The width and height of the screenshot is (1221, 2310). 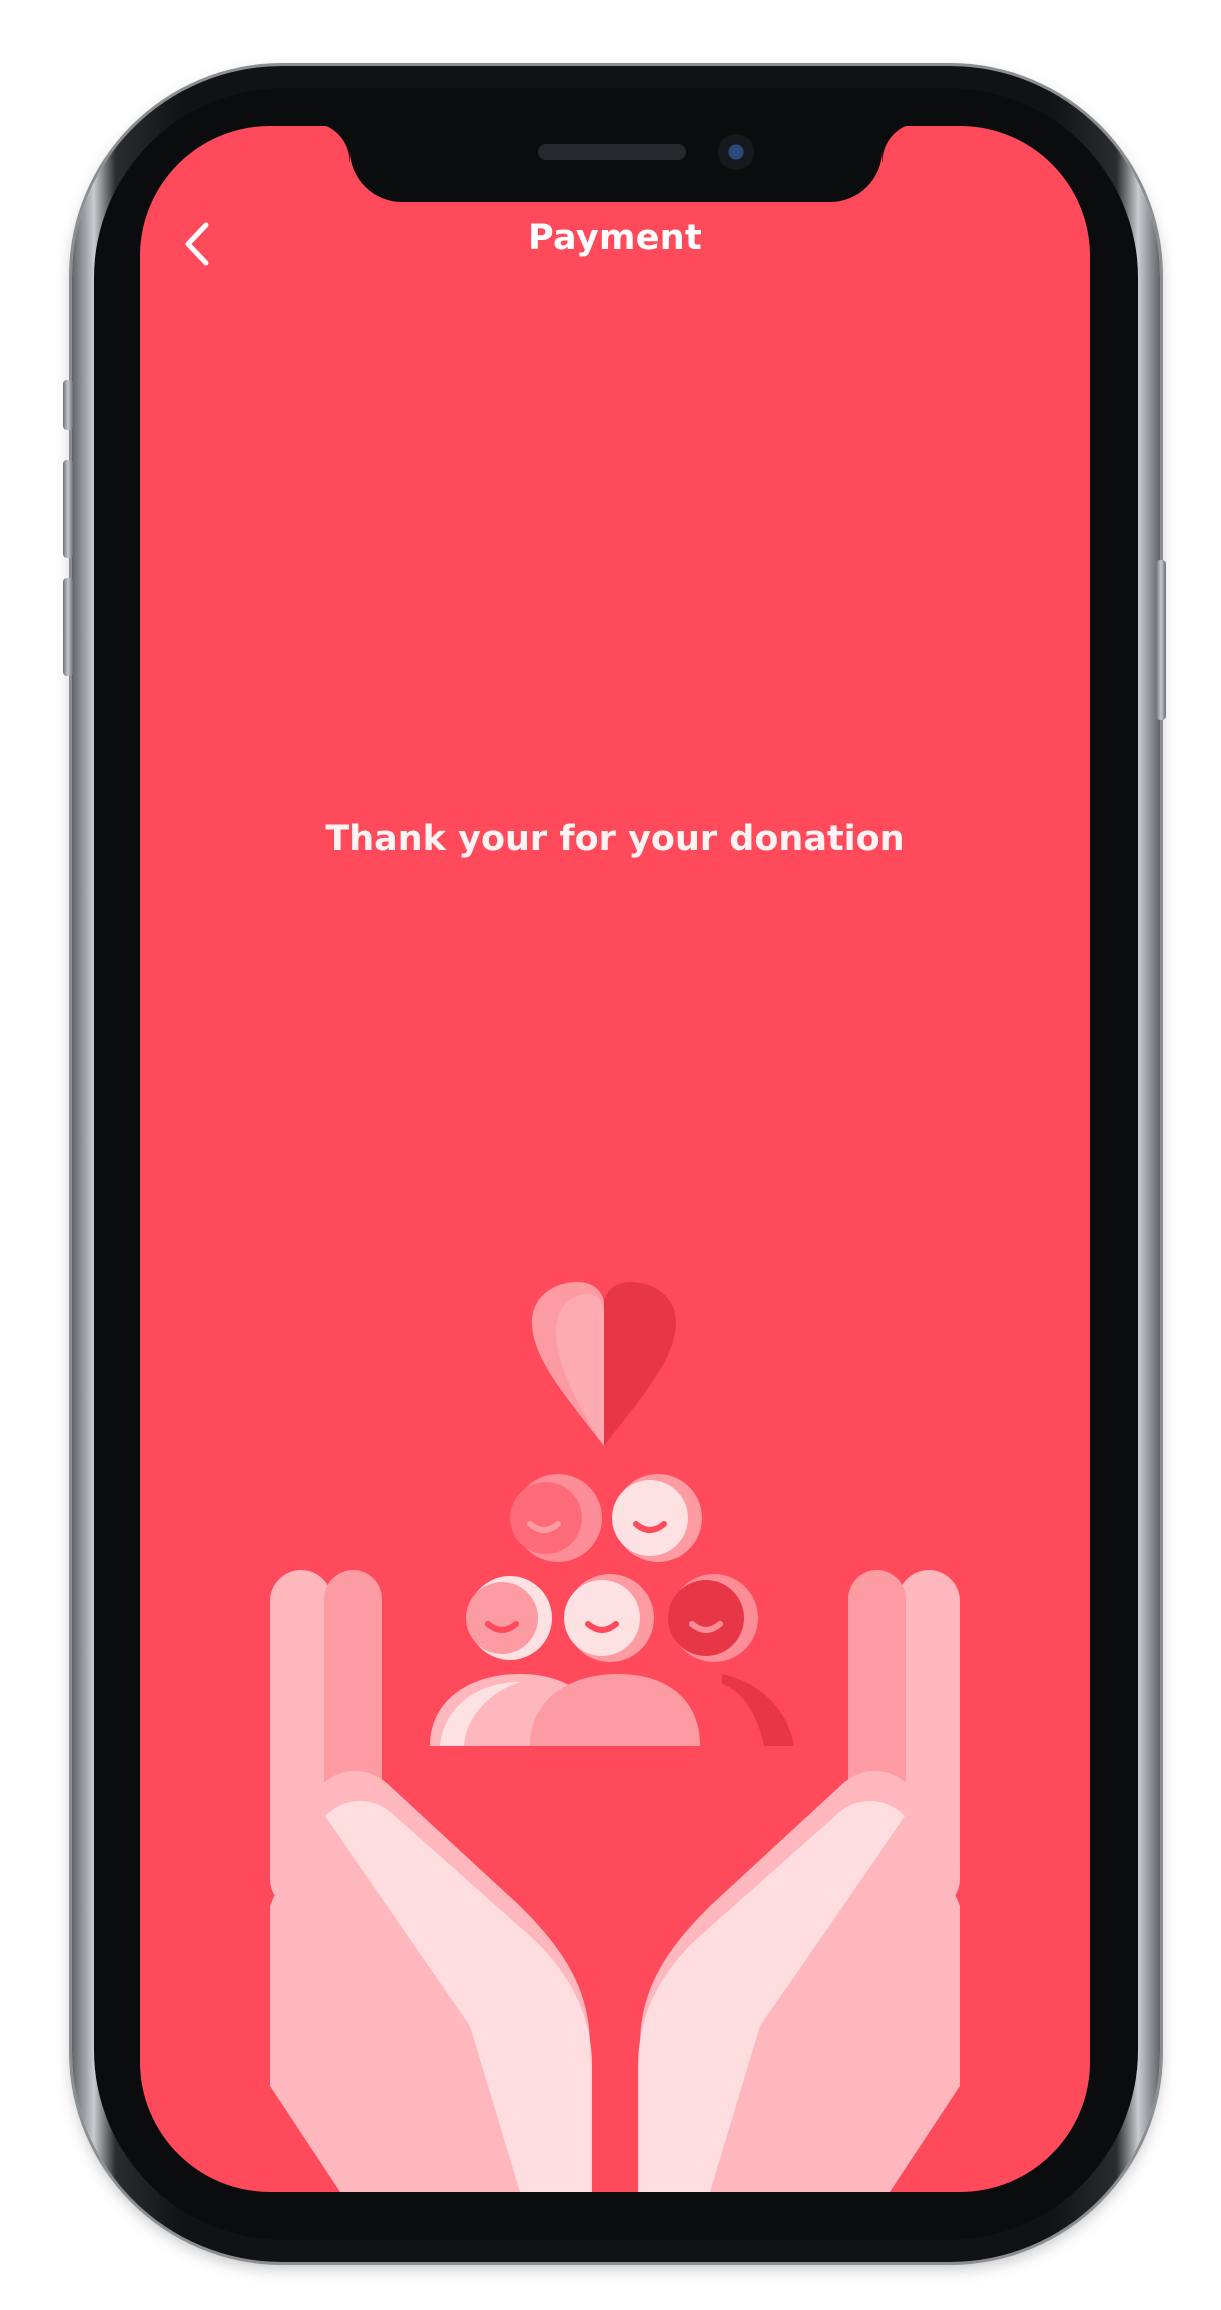 What do you see at coordinates (1161, 640) in the screenshot?
I see `power-button` at bounding box center [1161, 640].